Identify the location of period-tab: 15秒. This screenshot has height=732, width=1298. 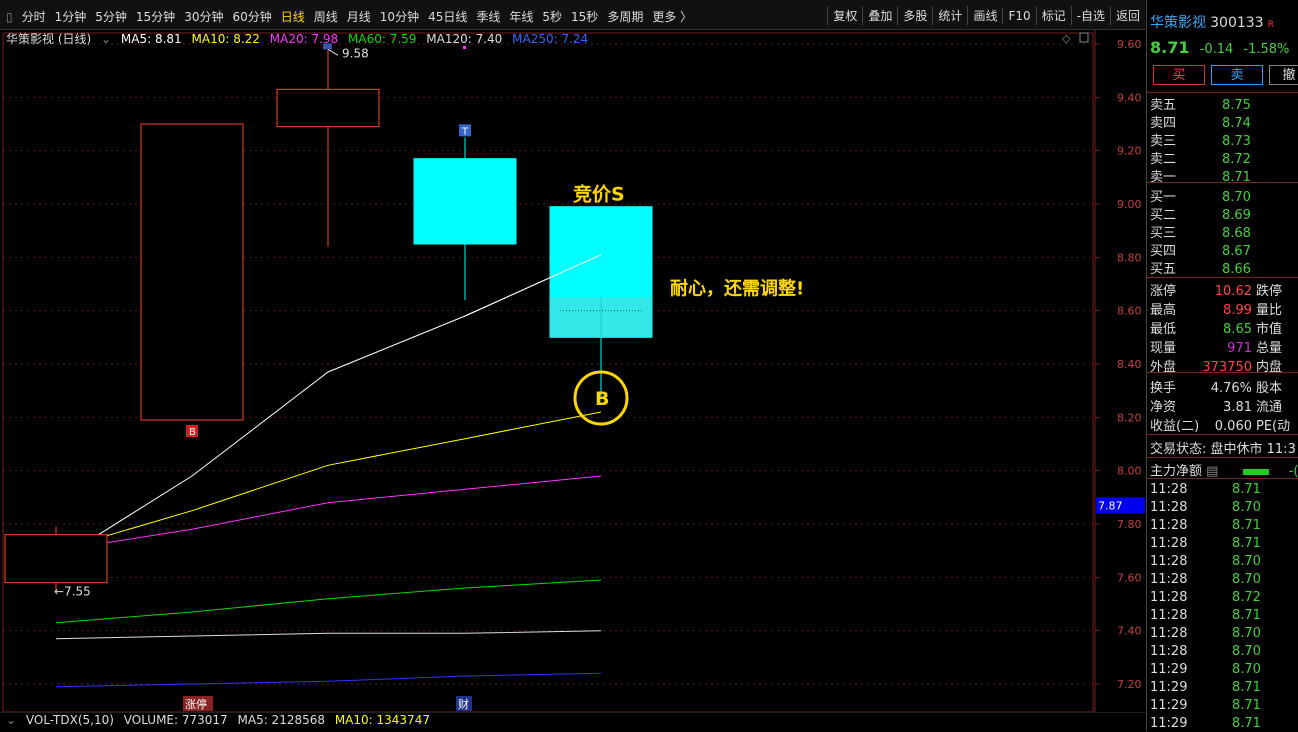
(584, 17).